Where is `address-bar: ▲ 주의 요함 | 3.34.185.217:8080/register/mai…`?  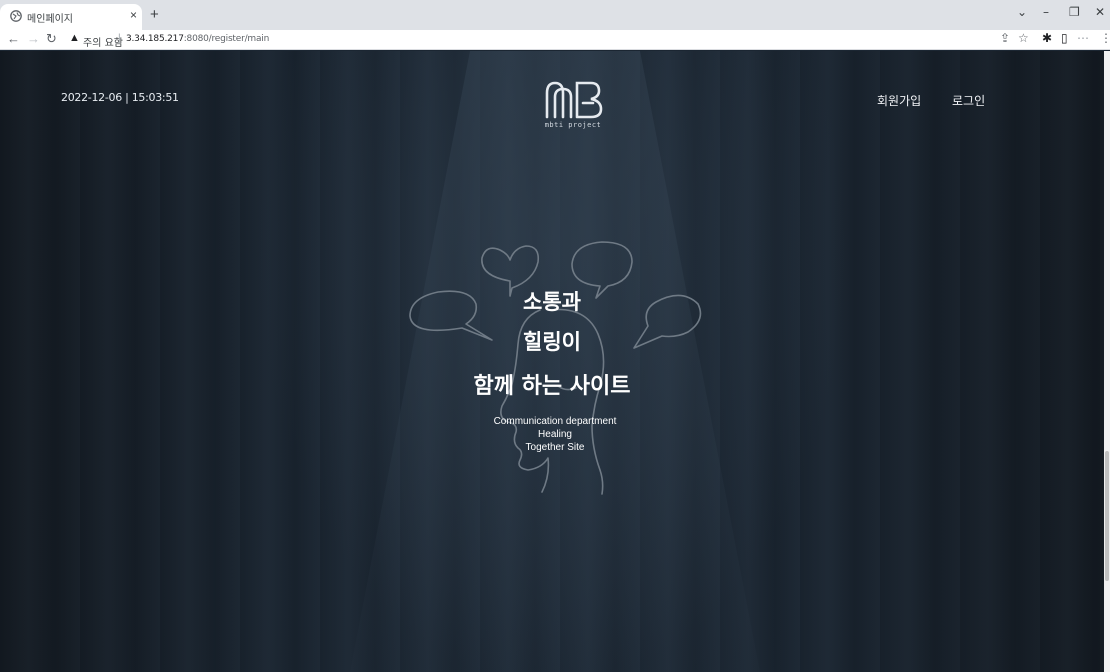
address-bar: ▲ 주의 요함 | 3.34.185.217:8080/register/mai… is located at coordinates (526, 40).